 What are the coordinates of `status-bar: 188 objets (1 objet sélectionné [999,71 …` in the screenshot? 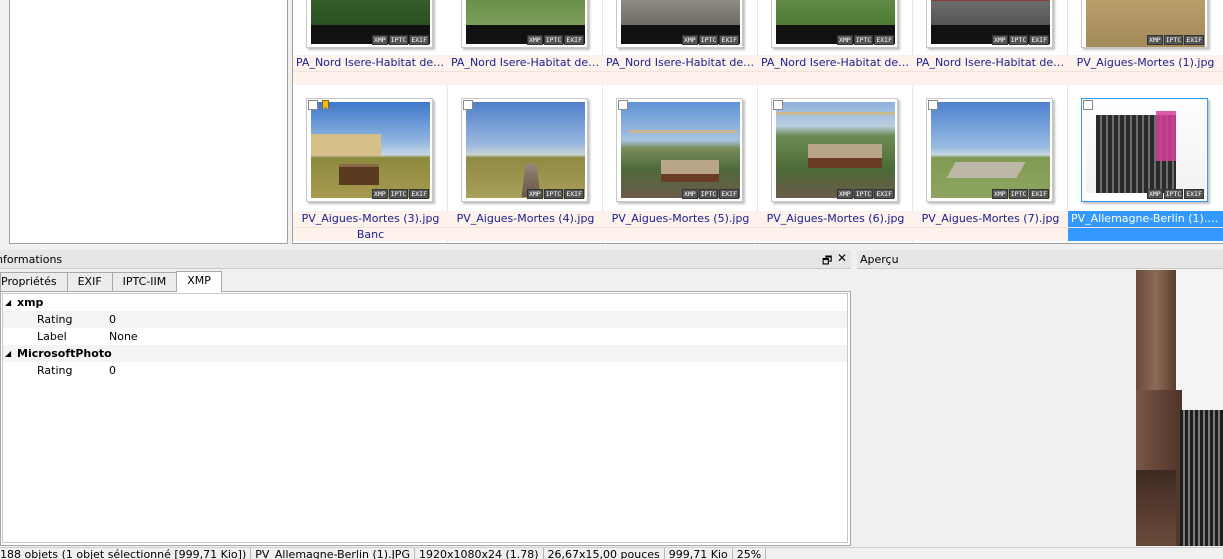 It's located at (611, 553).